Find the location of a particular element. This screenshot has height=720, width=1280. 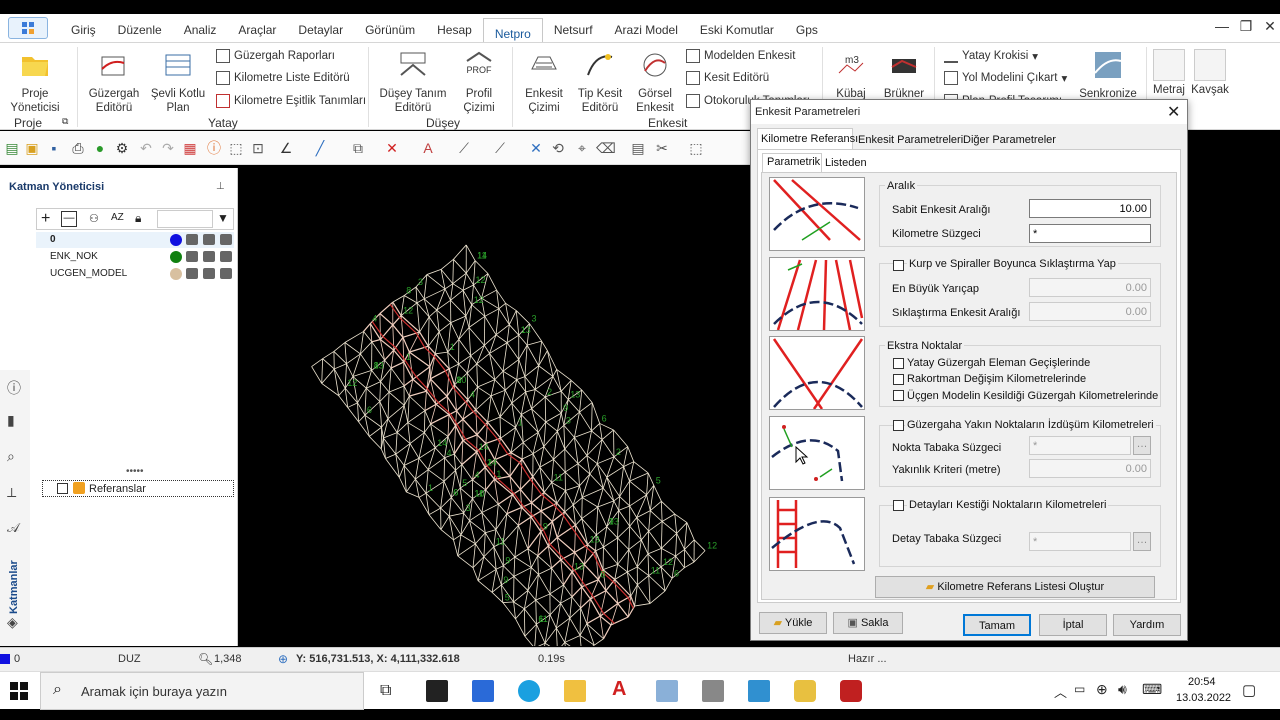

slash-icon: ⟋ is located at coordinates (464, 148).